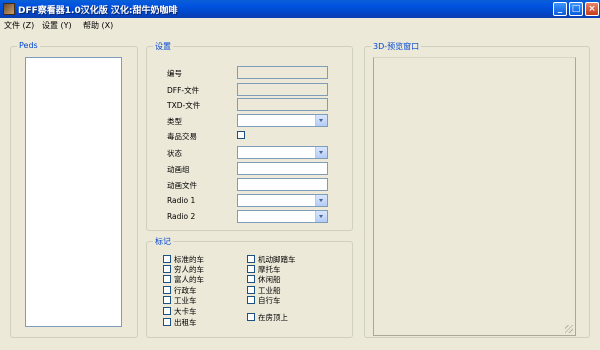 The height and width of the screenshot is (350, 600). Describe the element at coordinates (184, 105) in the screenshot. I see `txd-file-label: TXD-文件` at that location.